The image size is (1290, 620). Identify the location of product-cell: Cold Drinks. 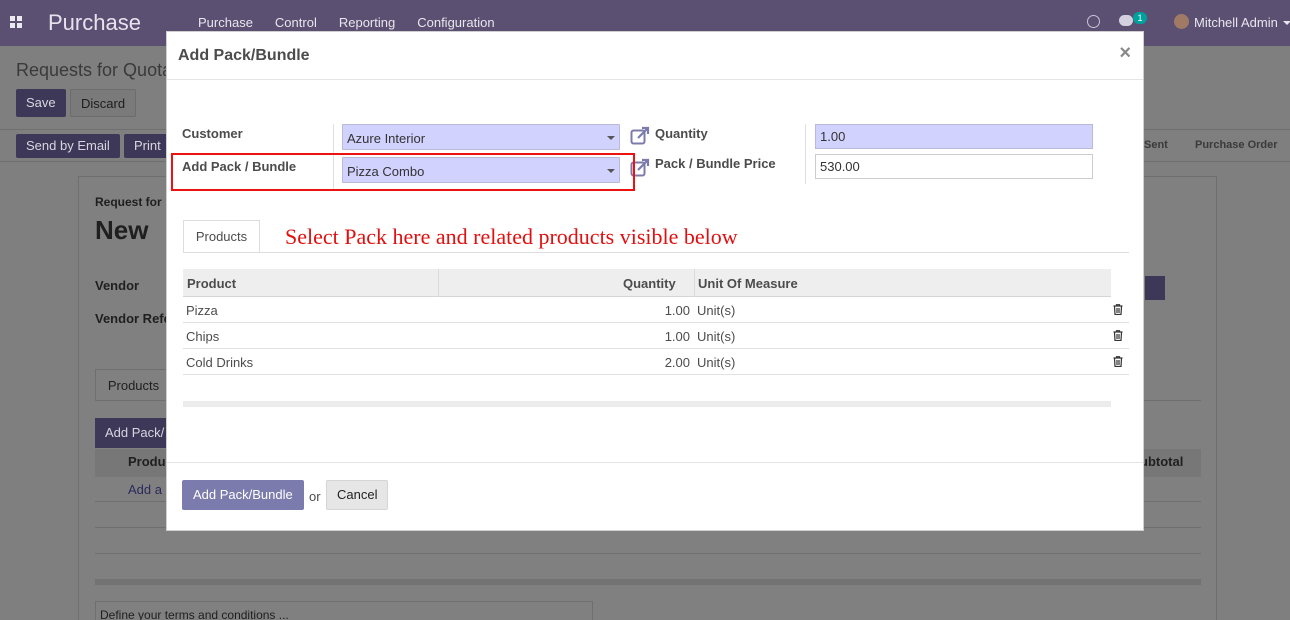
(220, 362).